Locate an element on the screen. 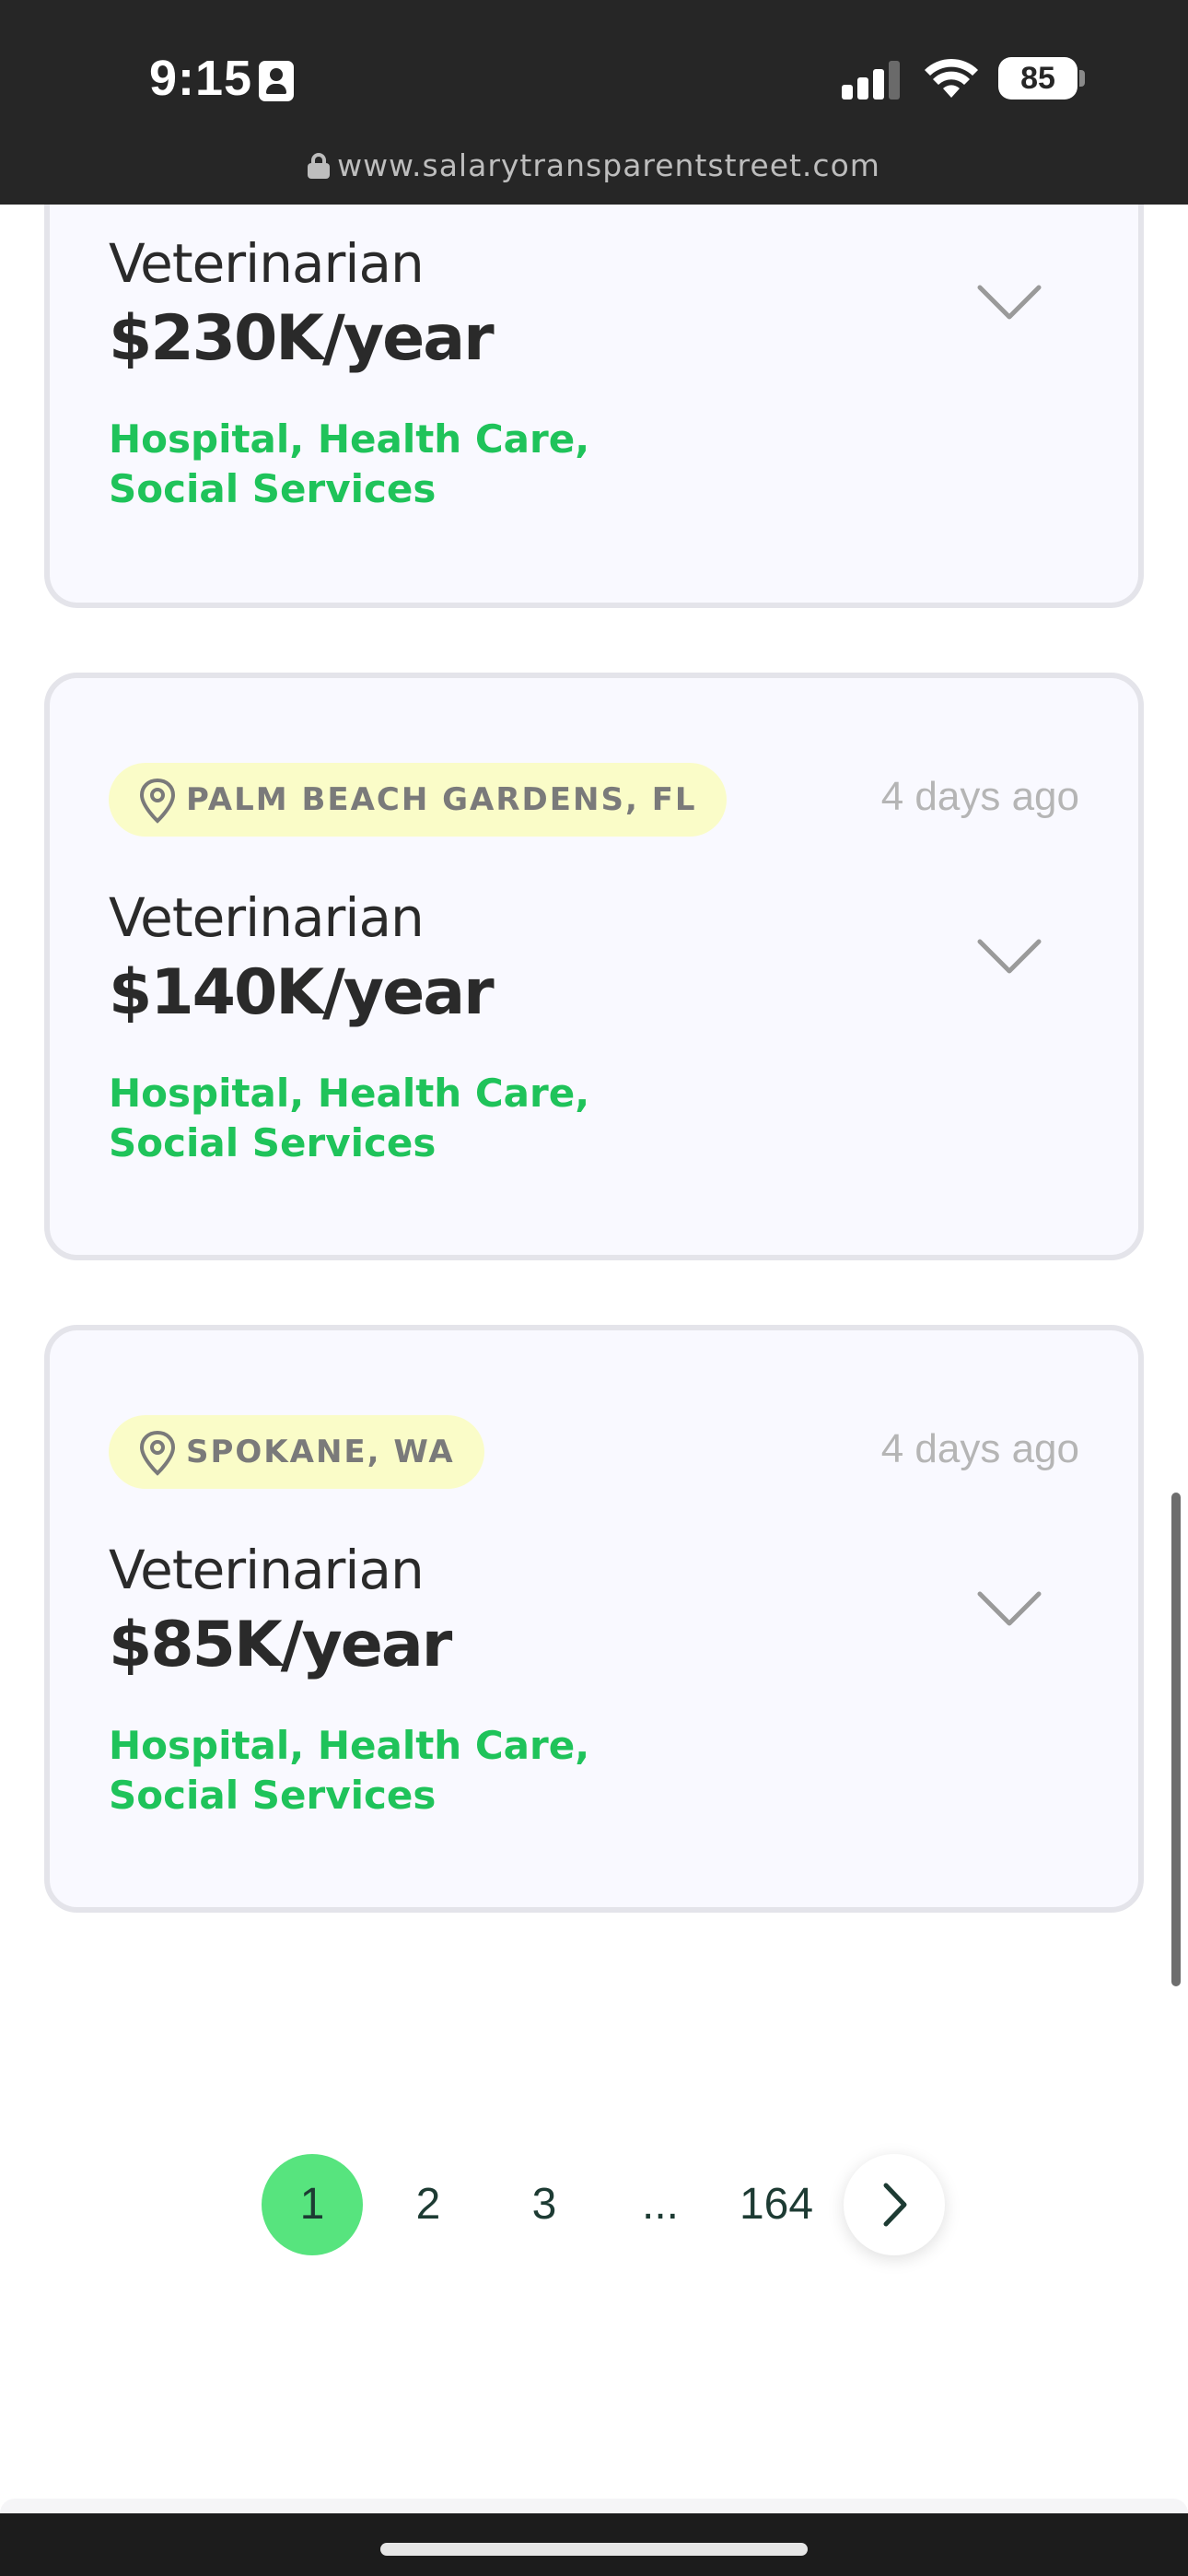 Image resolution: width=1188 pixels, height=2576 pixels. next-page-button is located at coordinates (894, 2204).